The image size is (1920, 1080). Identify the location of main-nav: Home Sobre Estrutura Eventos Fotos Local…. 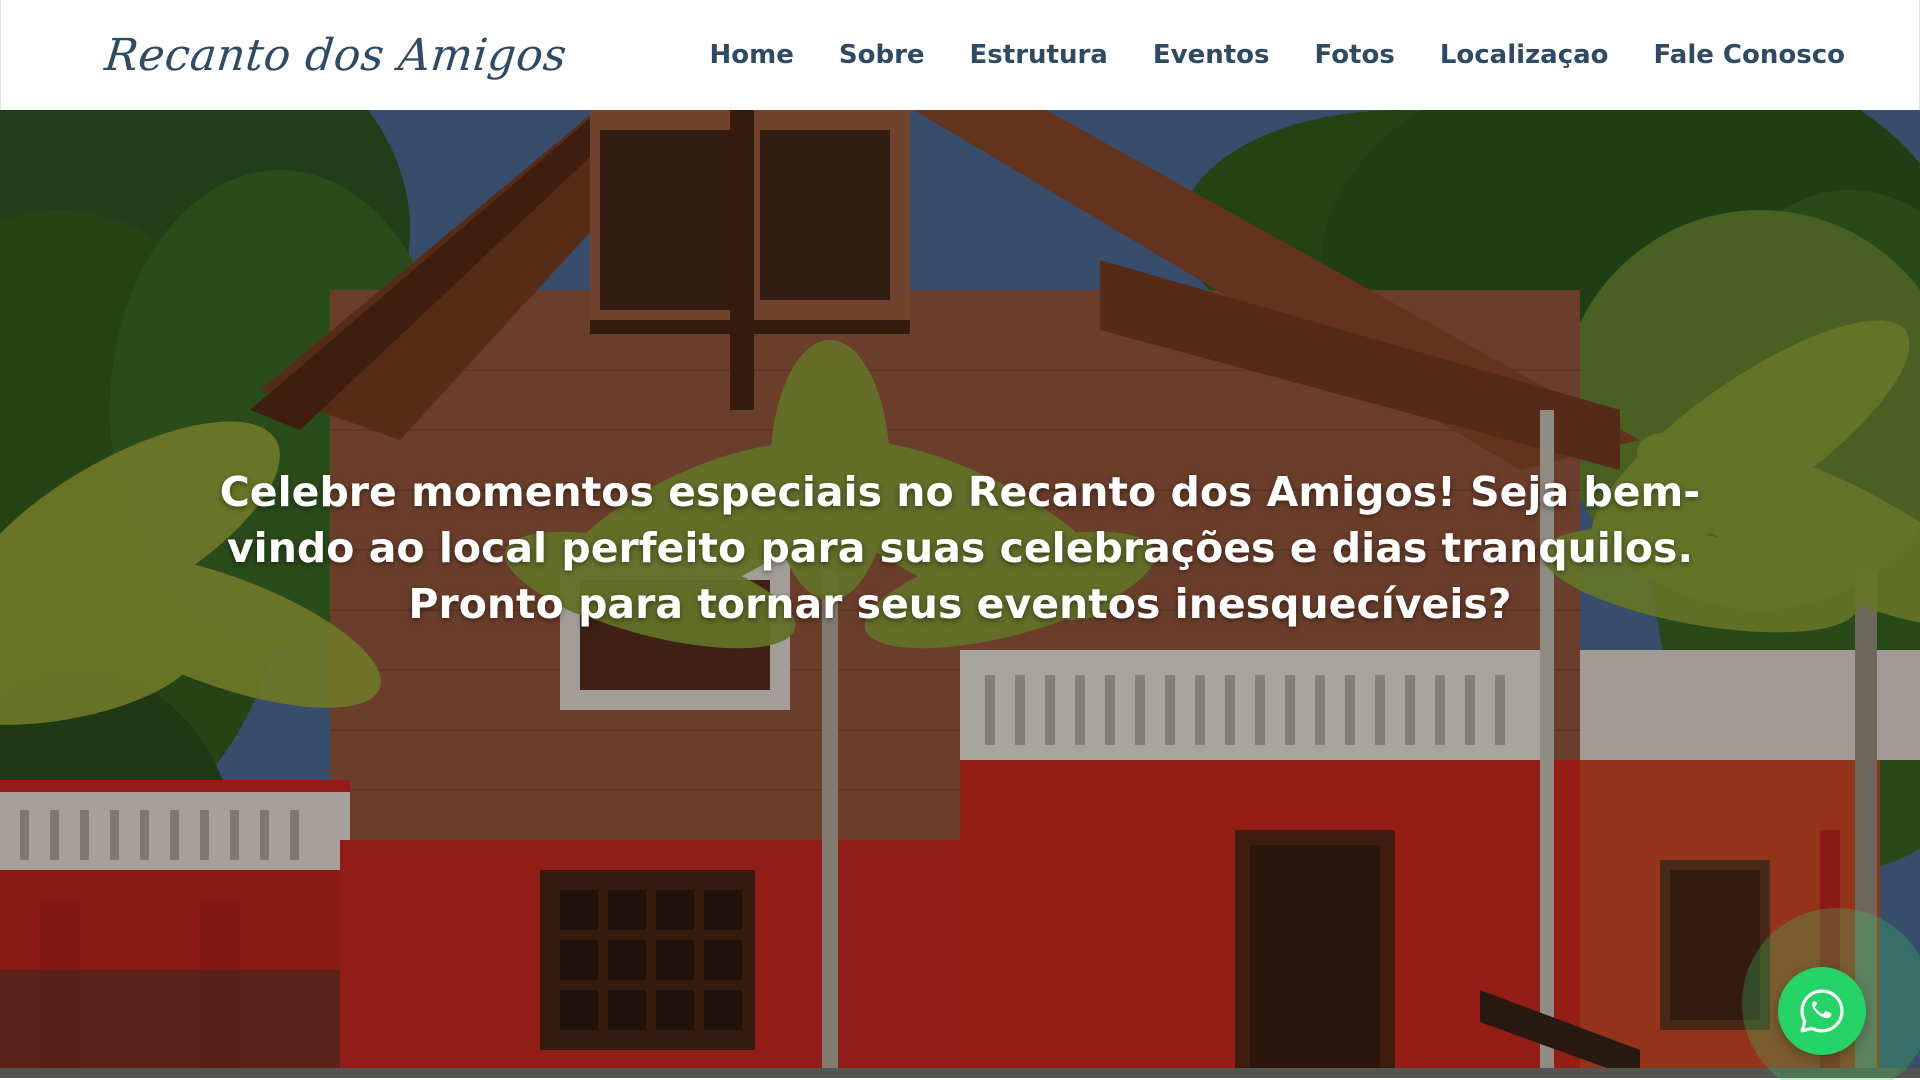
(1277, 55).